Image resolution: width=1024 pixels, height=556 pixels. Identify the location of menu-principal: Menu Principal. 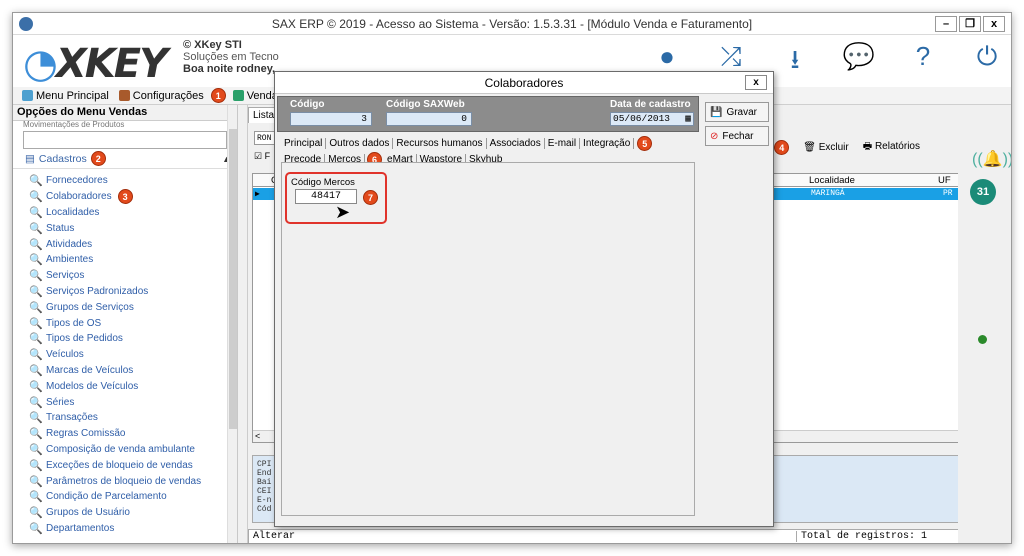
(65, 96).